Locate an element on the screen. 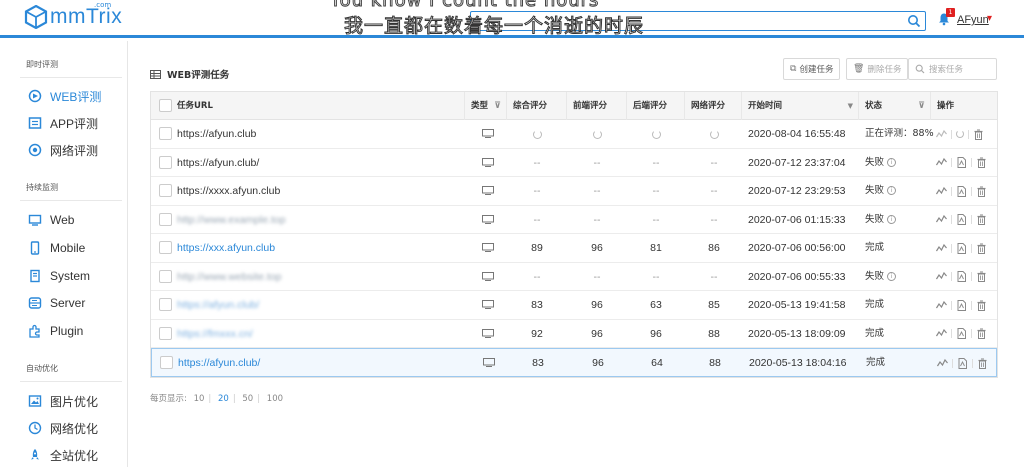 Image resolution: width=1024 pixels, height=467 pixels. task-url: https://fmxxx.cn/ is located at coordinates (215, 334).